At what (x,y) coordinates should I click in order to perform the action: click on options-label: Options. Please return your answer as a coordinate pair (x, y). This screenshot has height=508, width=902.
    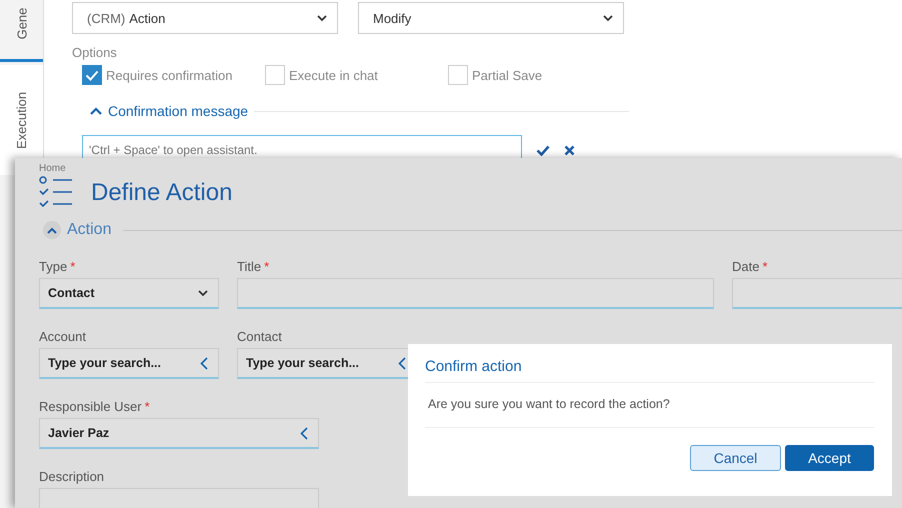
    Looking at the image, I should click on (95, 52).